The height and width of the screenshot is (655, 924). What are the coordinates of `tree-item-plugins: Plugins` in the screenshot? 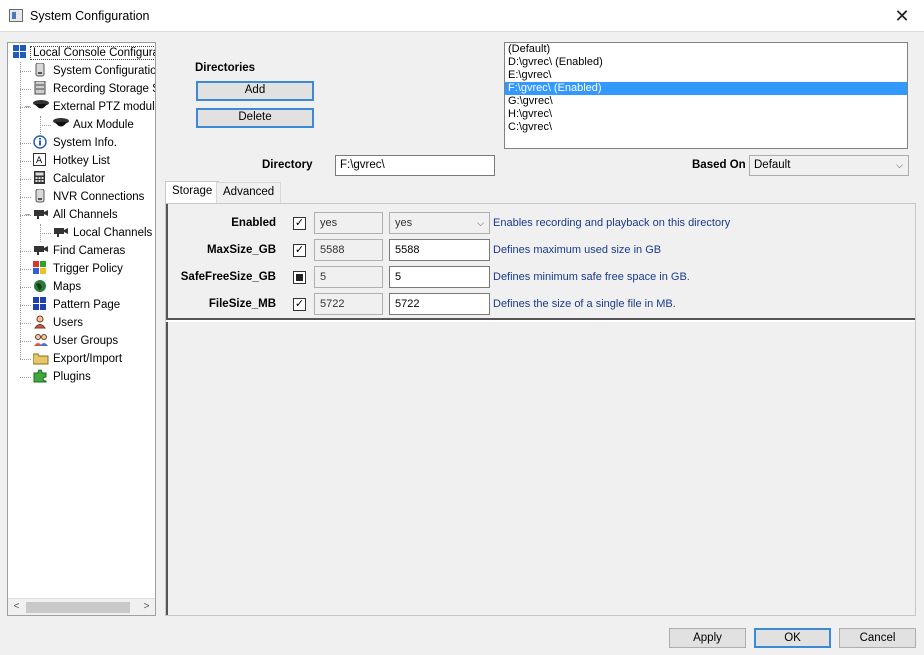 It's located at (63, 377).